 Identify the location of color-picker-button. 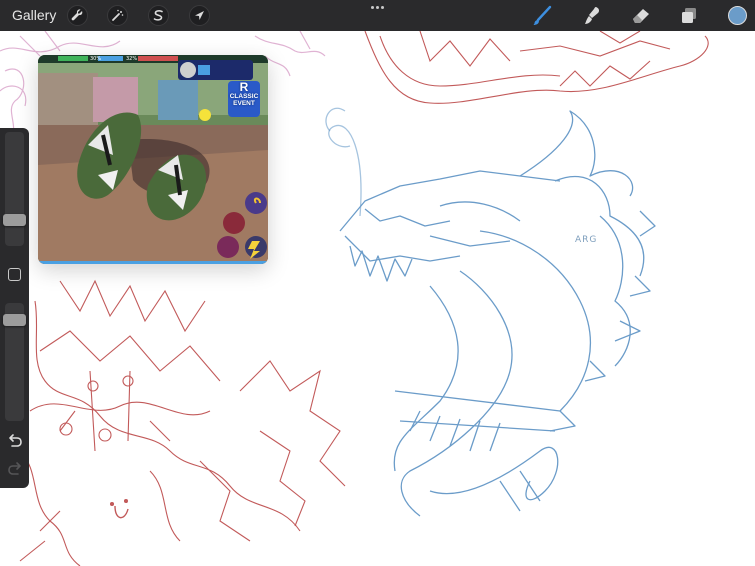
(737, 15).